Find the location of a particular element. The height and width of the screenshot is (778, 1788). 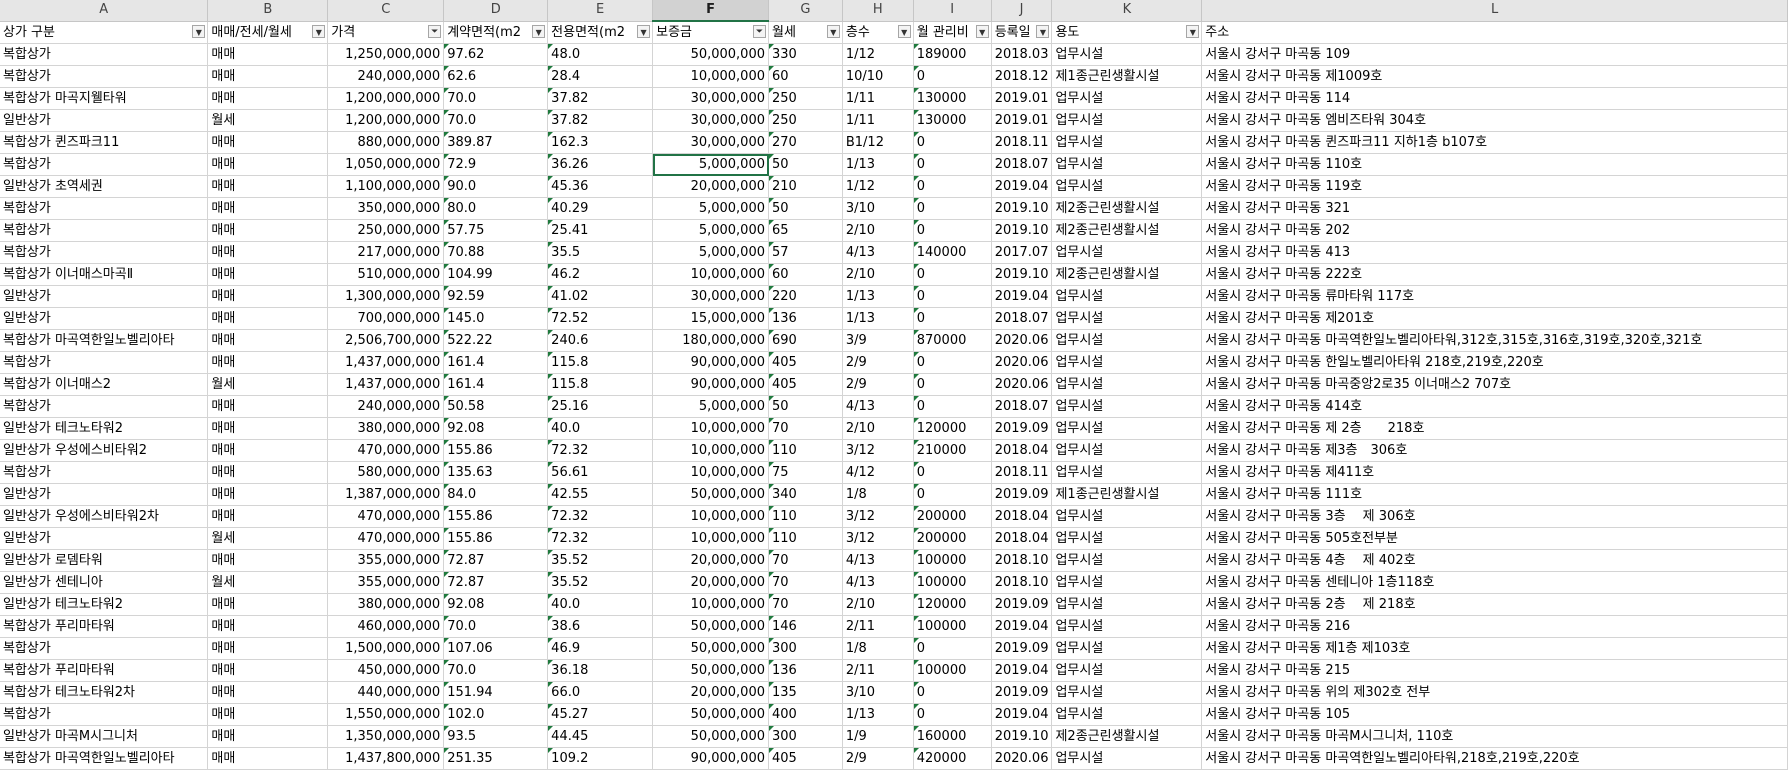

cell: 복합상가 푸리마타워 is located at coordinates (104, 670).